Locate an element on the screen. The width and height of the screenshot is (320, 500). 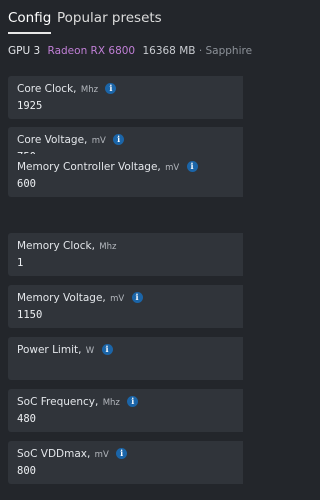
param-memory-clock: Memory Clock, Mhz 1 is located at coordinates (125, 254).